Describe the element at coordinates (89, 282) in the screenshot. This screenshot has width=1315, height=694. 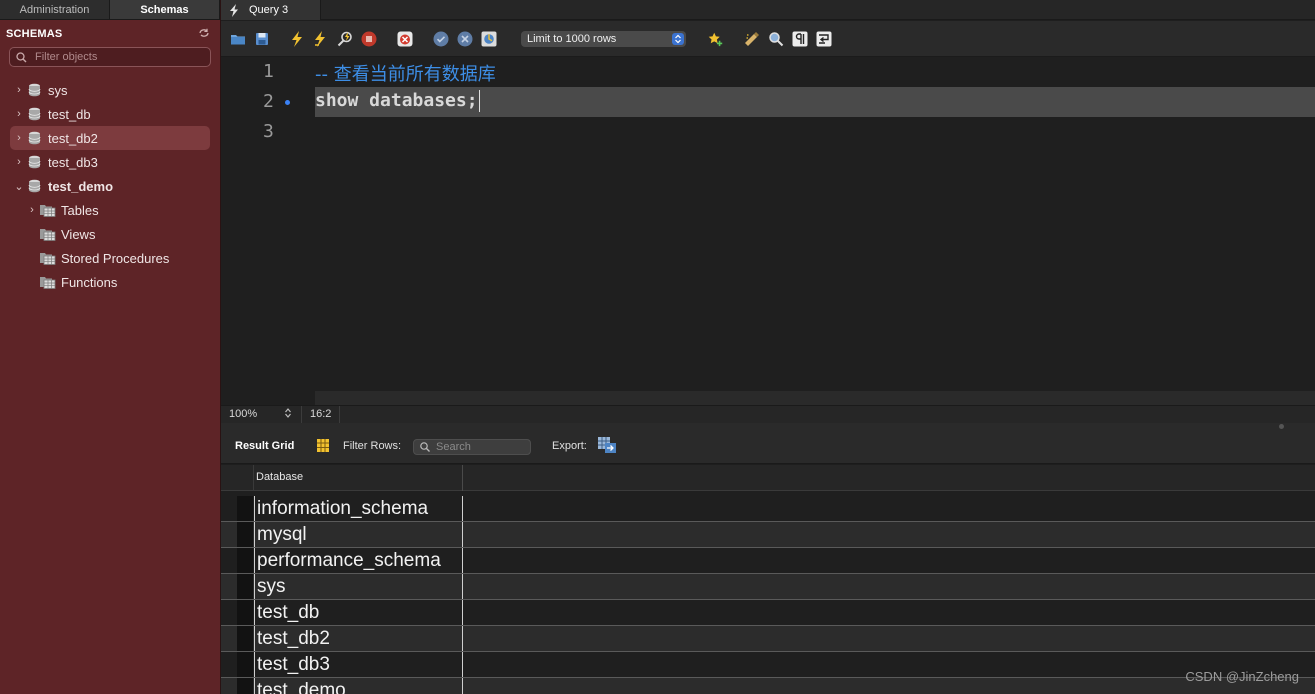
I see `schema-tree-label: Functions` at that location.